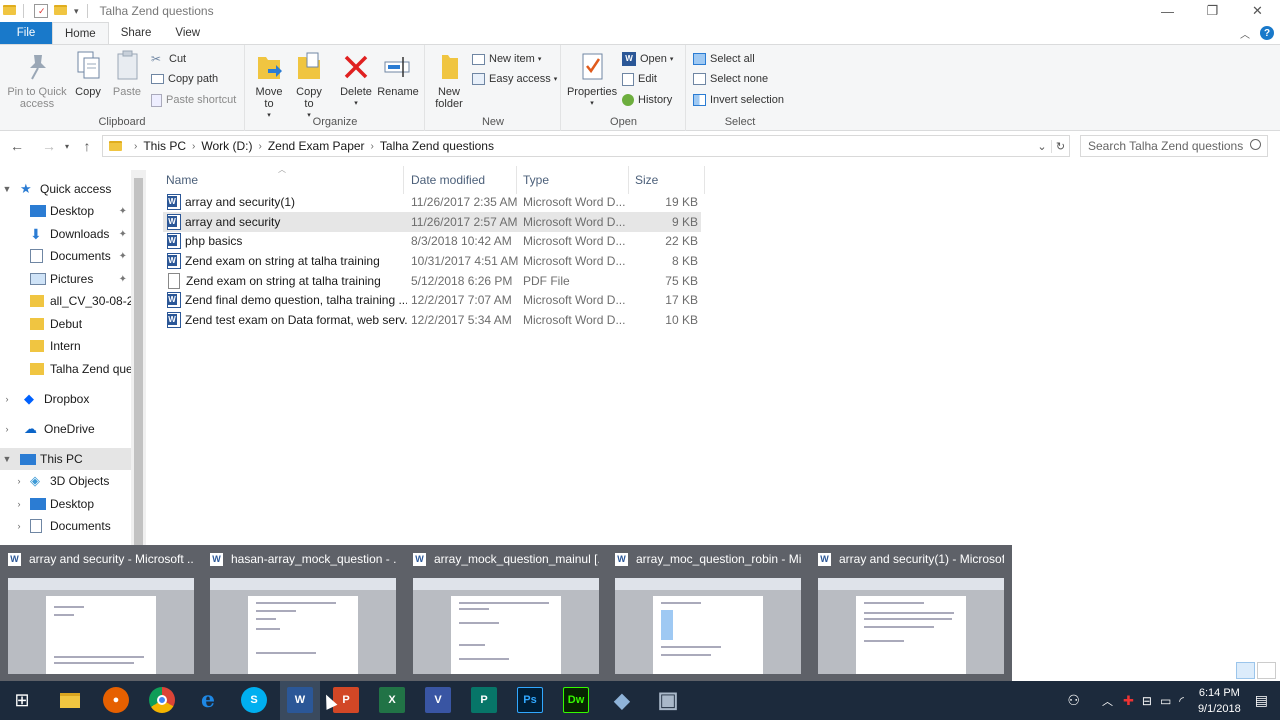  Describe the element at coordinates (309, 85) in the screenshot. I see `copy-to-button: Copy to ▾` at that location.